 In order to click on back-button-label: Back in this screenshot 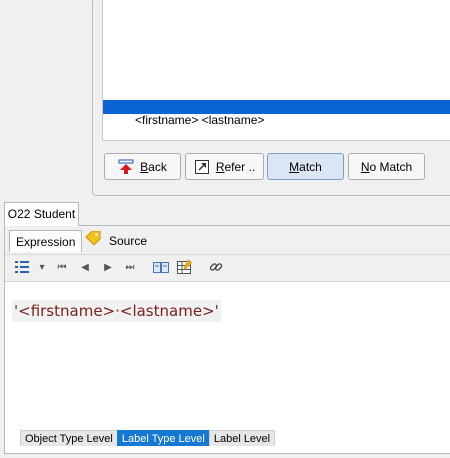, I will do `click(153, 166)`.